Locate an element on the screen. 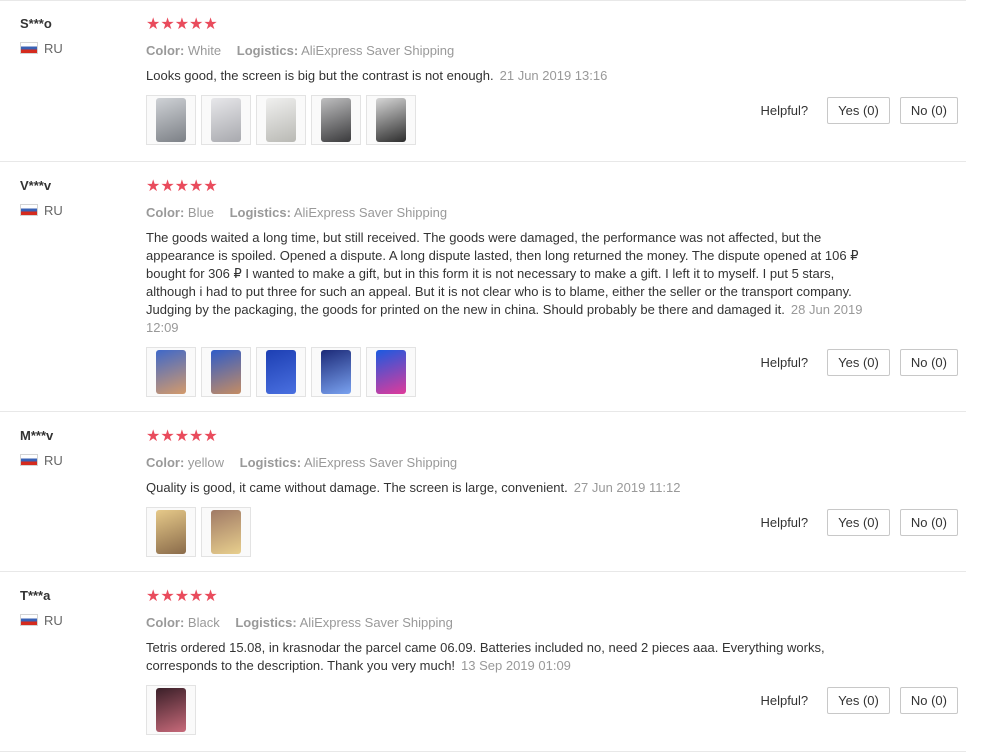  review-date: 21 Jun 2019 13:16 is located at coordinates (553, 75).